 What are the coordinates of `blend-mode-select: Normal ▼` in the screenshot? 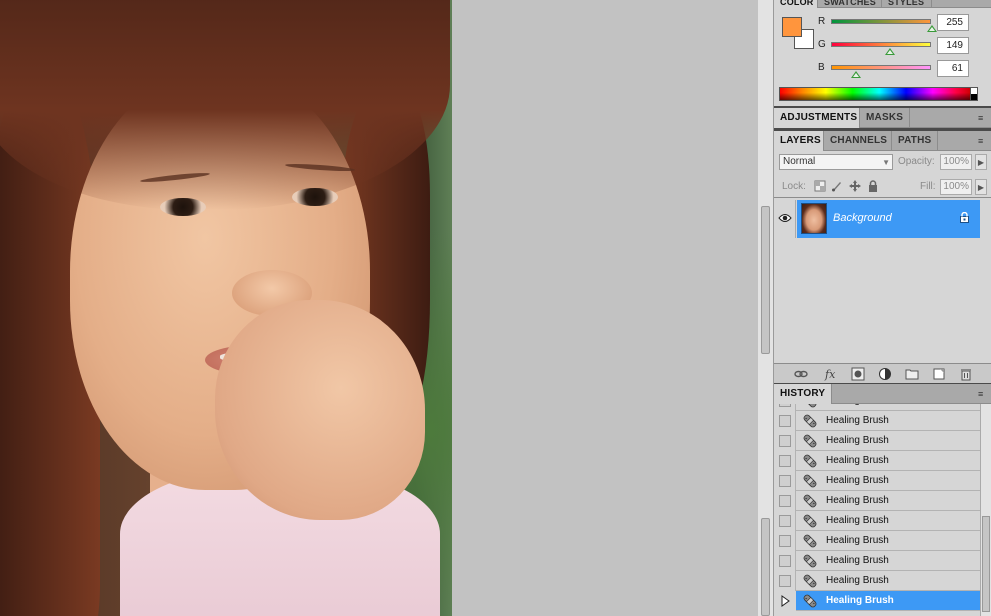 It's located at (836, 162).